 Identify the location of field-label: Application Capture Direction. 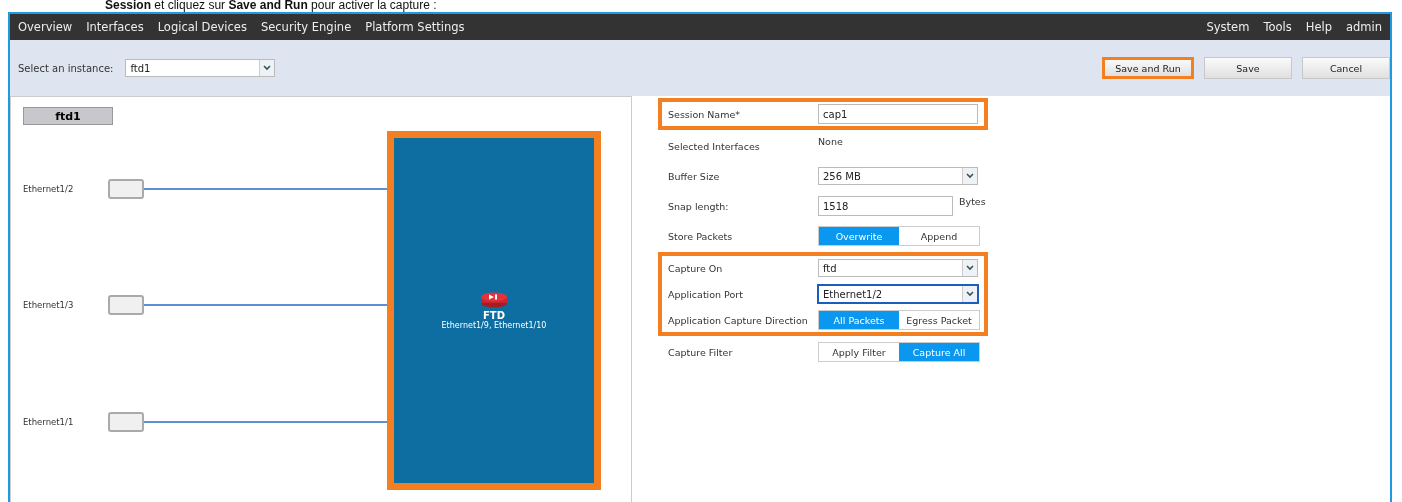
(738, 320).